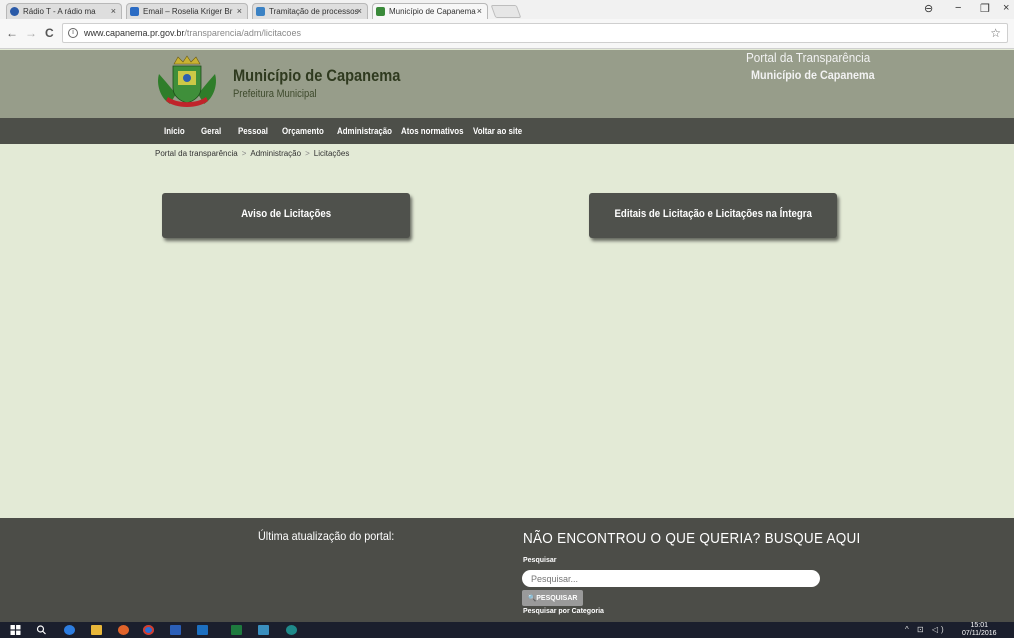 Image resolution: width=1014 pixels, height=638 pixels. What do you see at coordinates (174, 131) in the screenshot?
I see `nav-item-inicio: Início` at bounding box center [174, 131].